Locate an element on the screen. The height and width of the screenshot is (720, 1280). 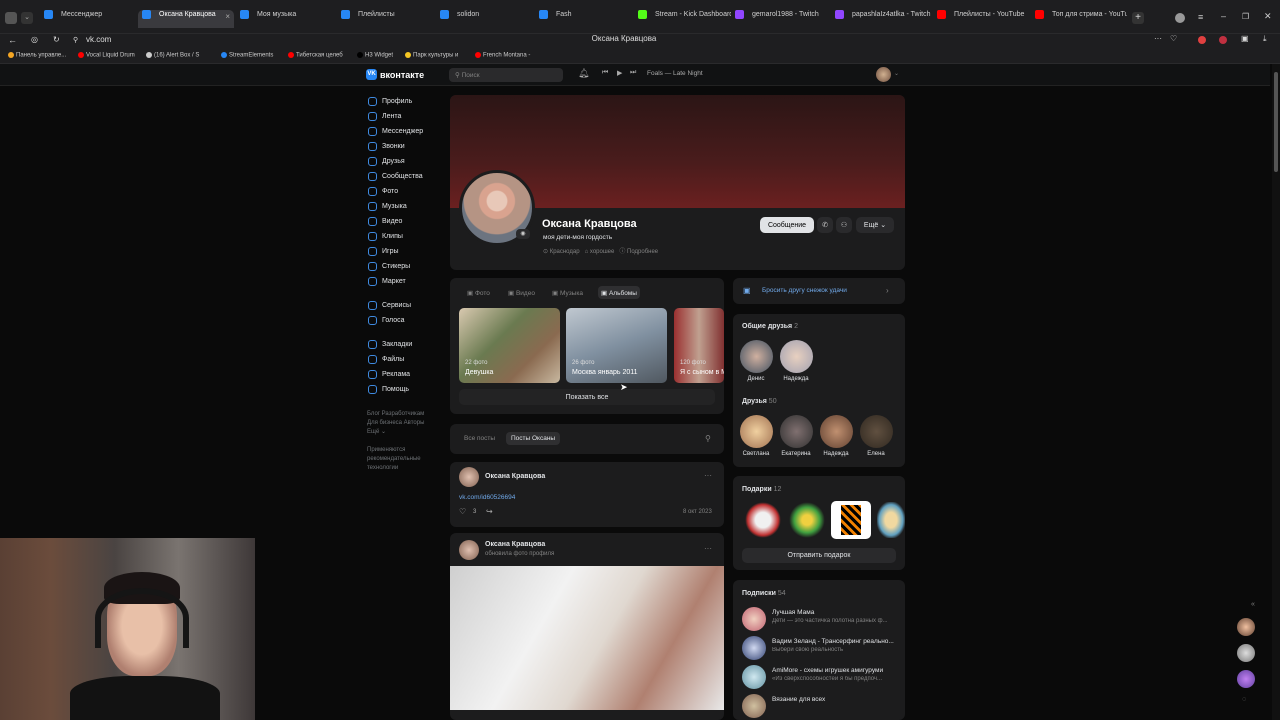
sidebar-toggle-icon: ▣ is located at coordinates (1245, 38).